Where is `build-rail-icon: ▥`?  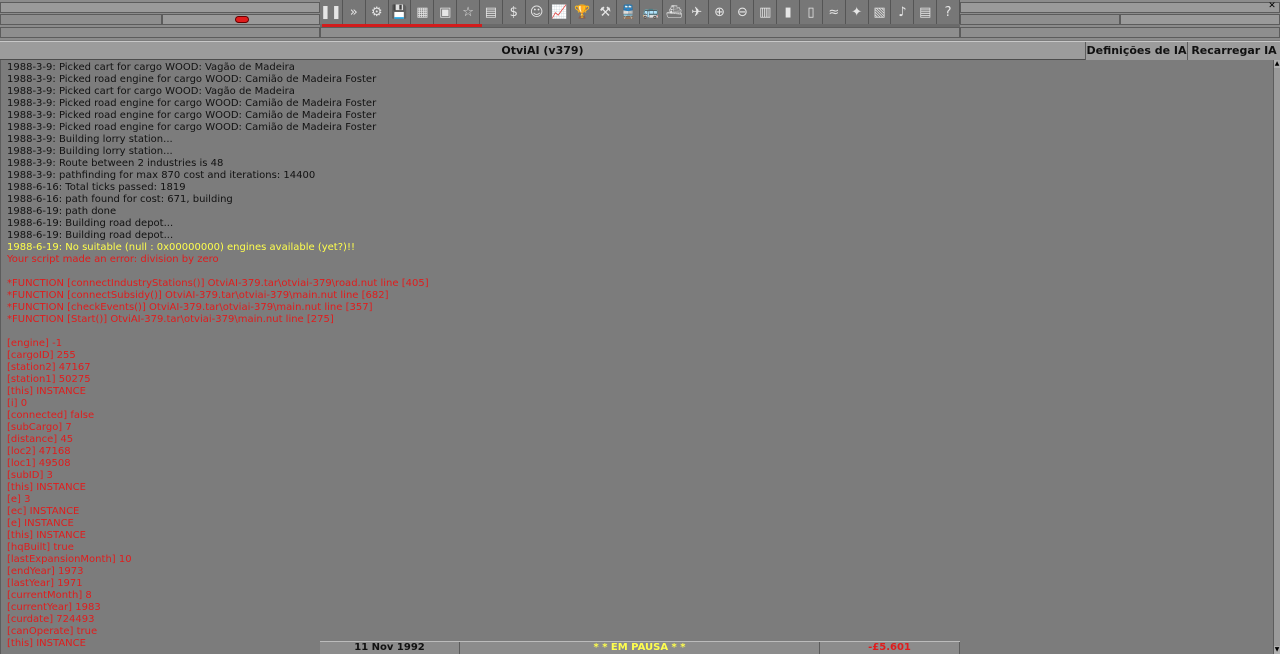
build-rail-icon: ▥ is located at coordinates (766, 12).